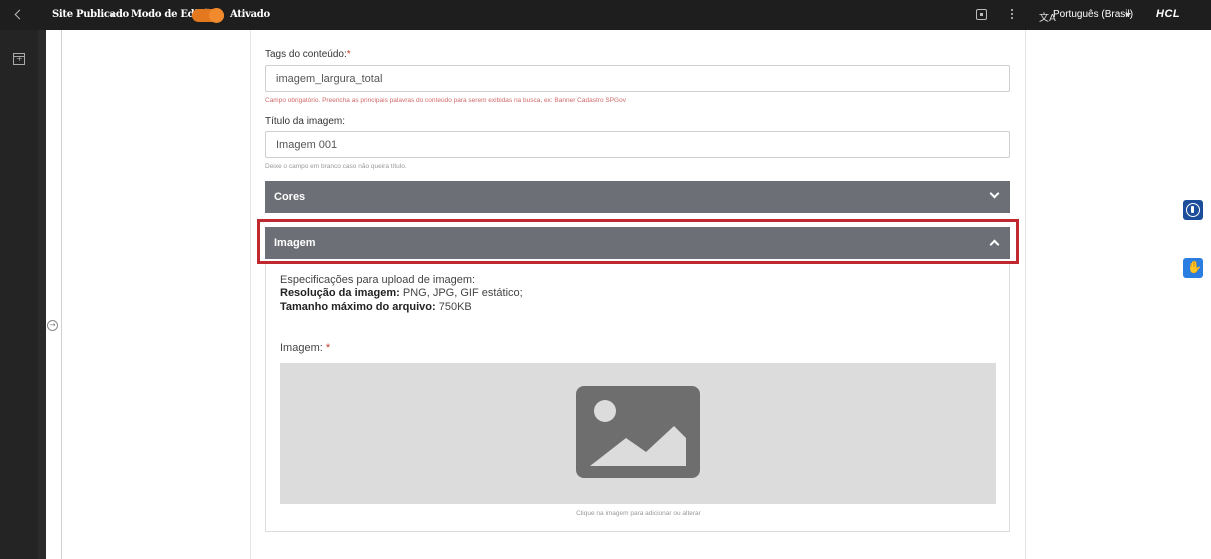 This screenshot has height=559, width=1211. What do you see at coordinates (19, 294) in the screenshot?
I see `left-sidebar` at bounding box center [19, 294].